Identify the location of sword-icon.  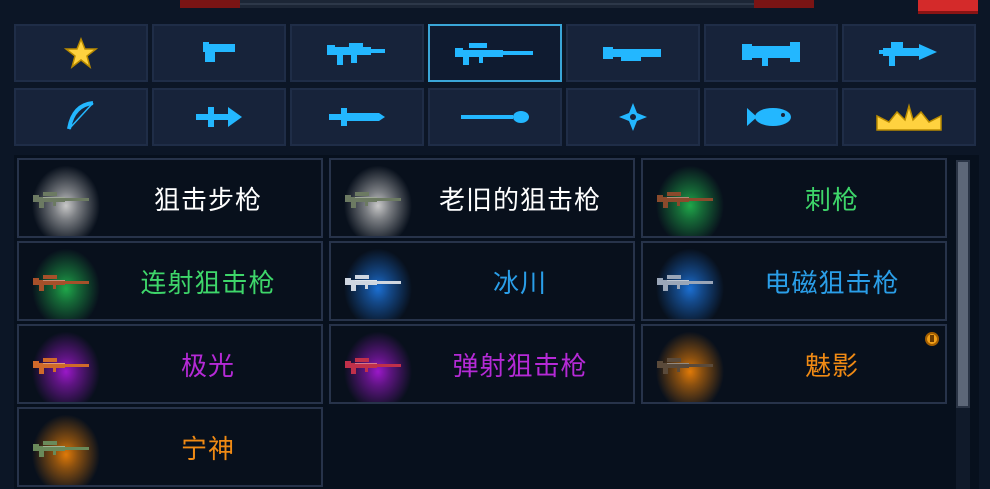
(357, 117).